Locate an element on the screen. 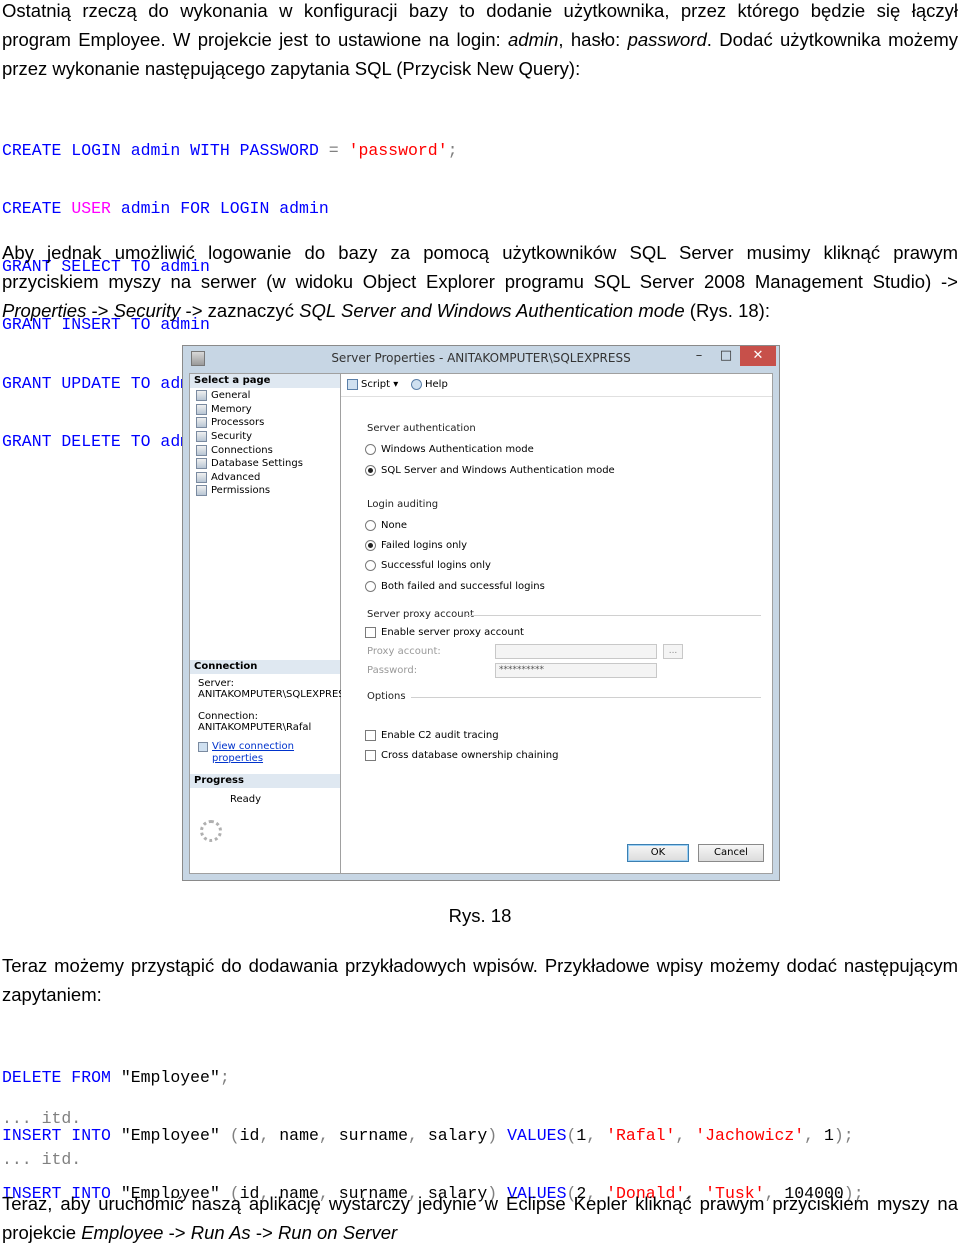 The width and height of the screenshot is (960, 1247). login-value: admin is located at coordinates (533, 39).